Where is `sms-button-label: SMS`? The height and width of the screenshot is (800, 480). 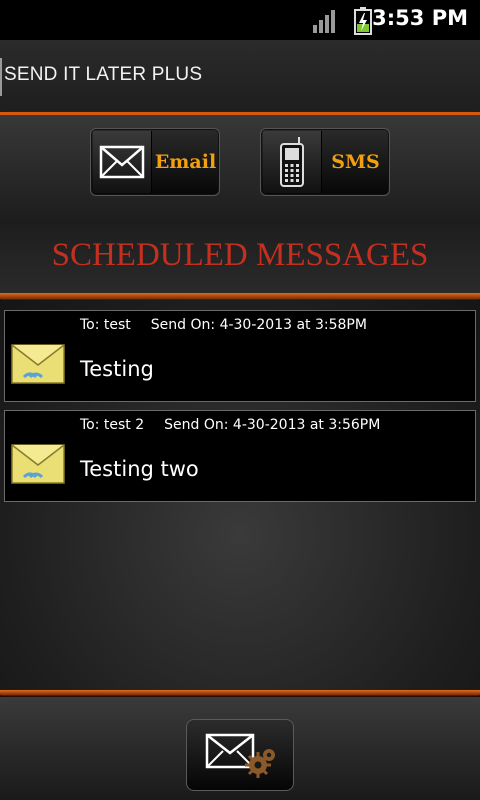 sms-button-label: SMS is located at coordinates (355, 162).